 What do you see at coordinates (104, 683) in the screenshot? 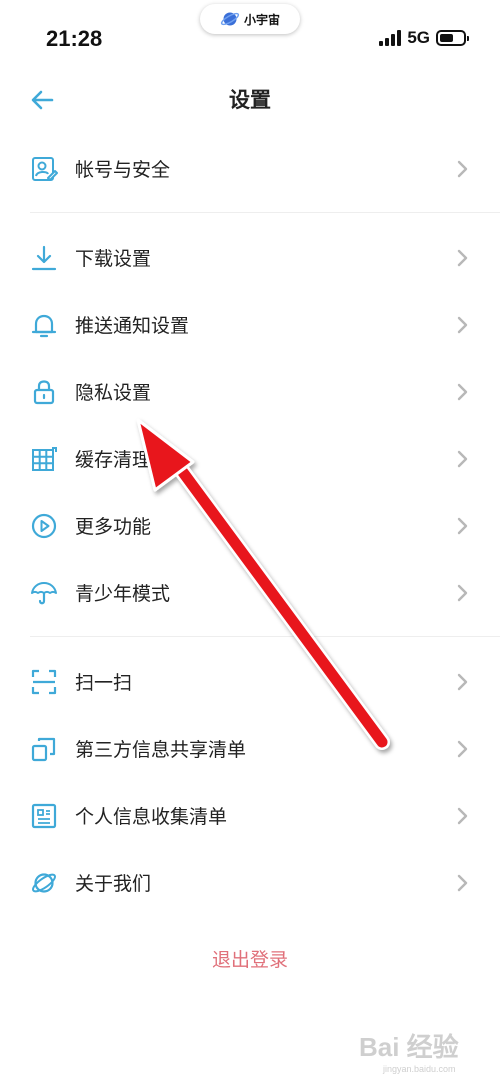
I see `settings-item-label: 扫一扫` at bounding box center [104, 683].